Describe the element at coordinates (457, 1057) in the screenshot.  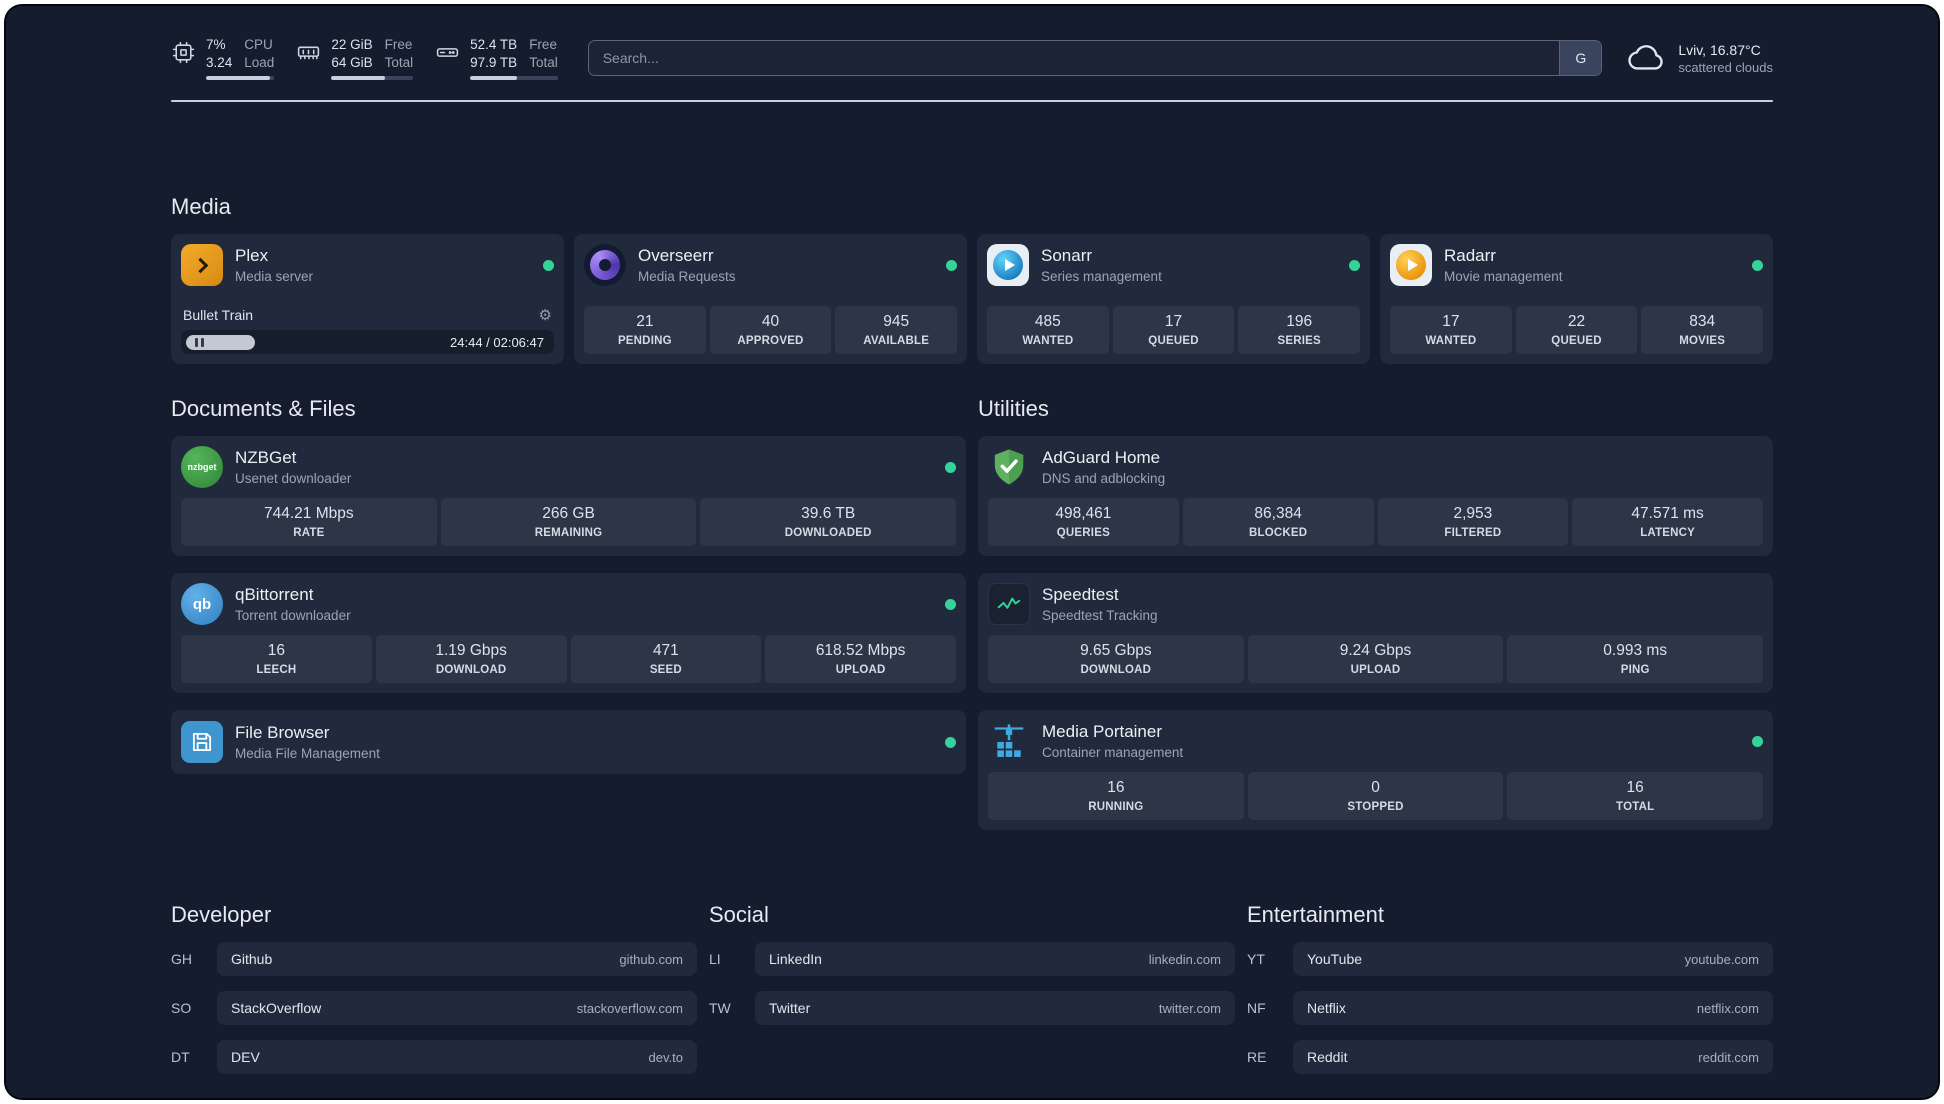
I see `link-dev: DEV dev.to` at that location.